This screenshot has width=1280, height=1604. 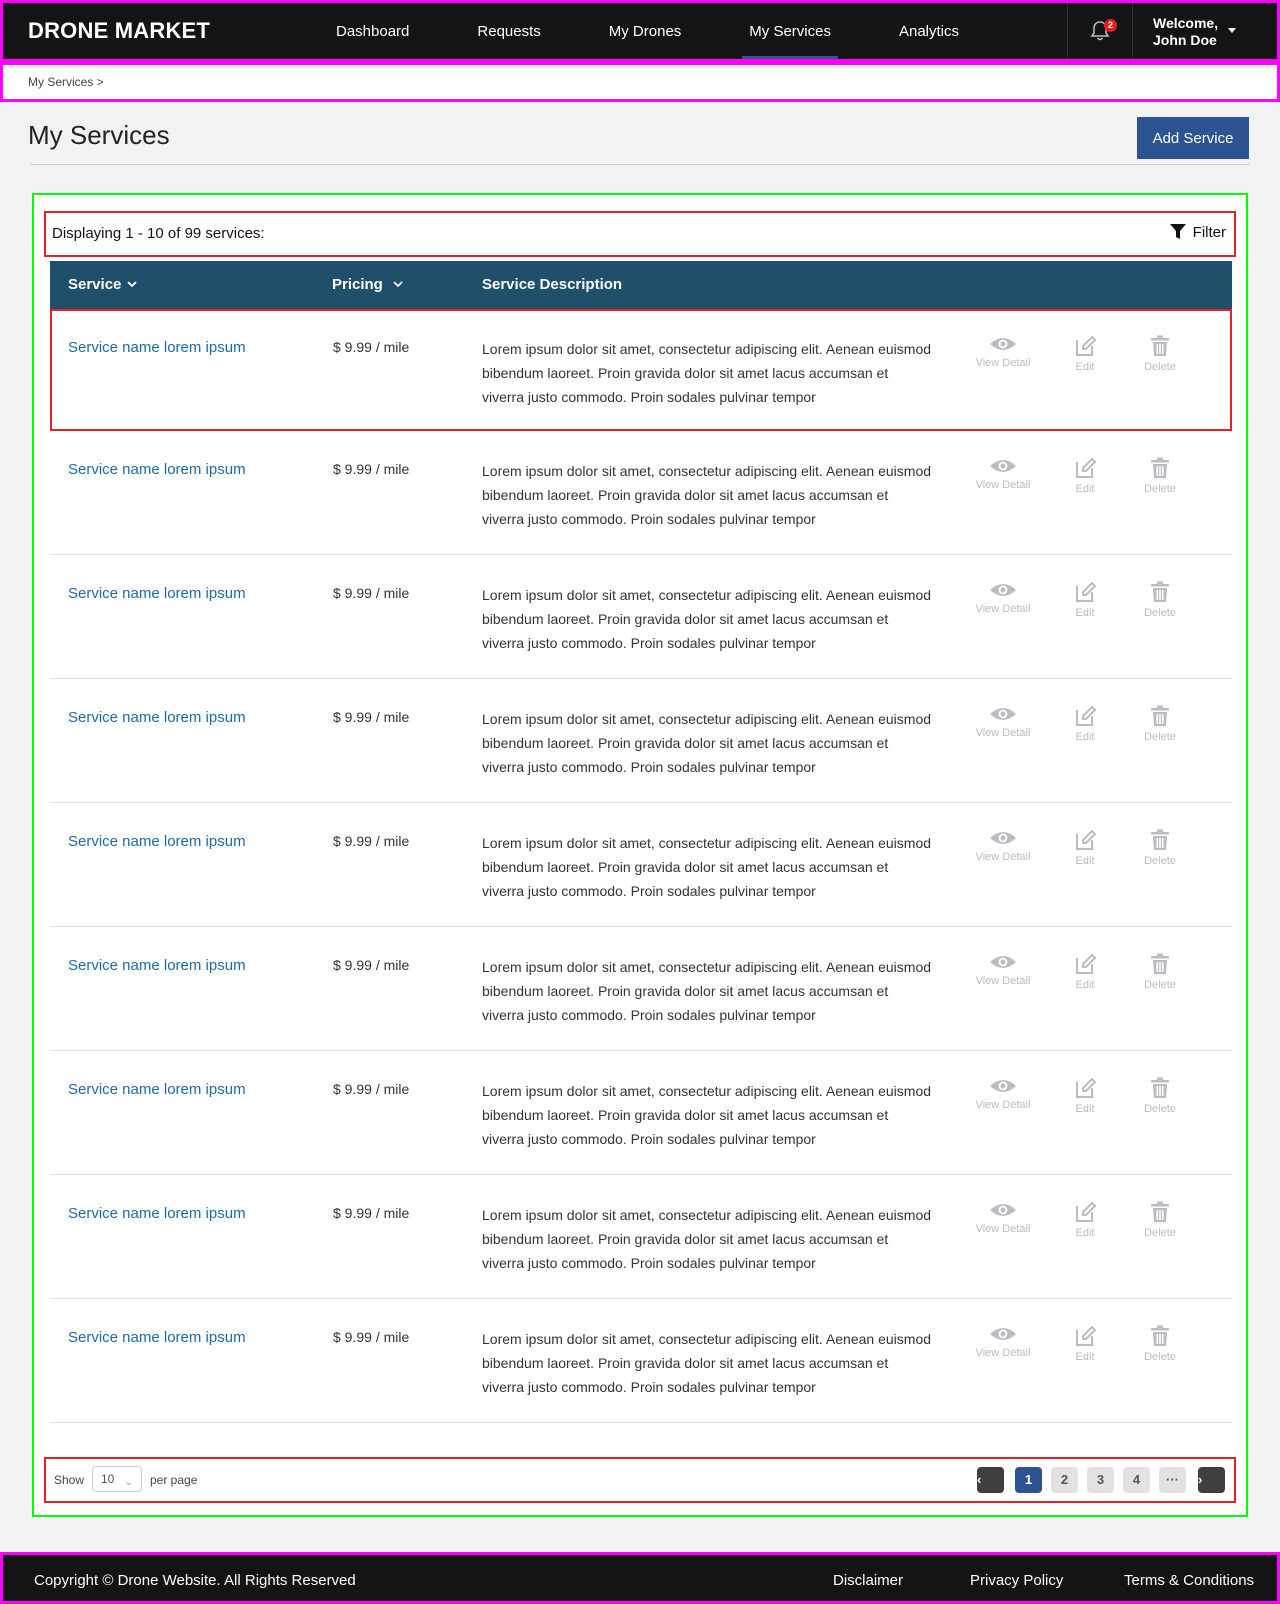 What do you see at coordinates (1193, 138) in the screenshot?
I see `add-service-button: Add Service` at bounding box center [1193, 138].